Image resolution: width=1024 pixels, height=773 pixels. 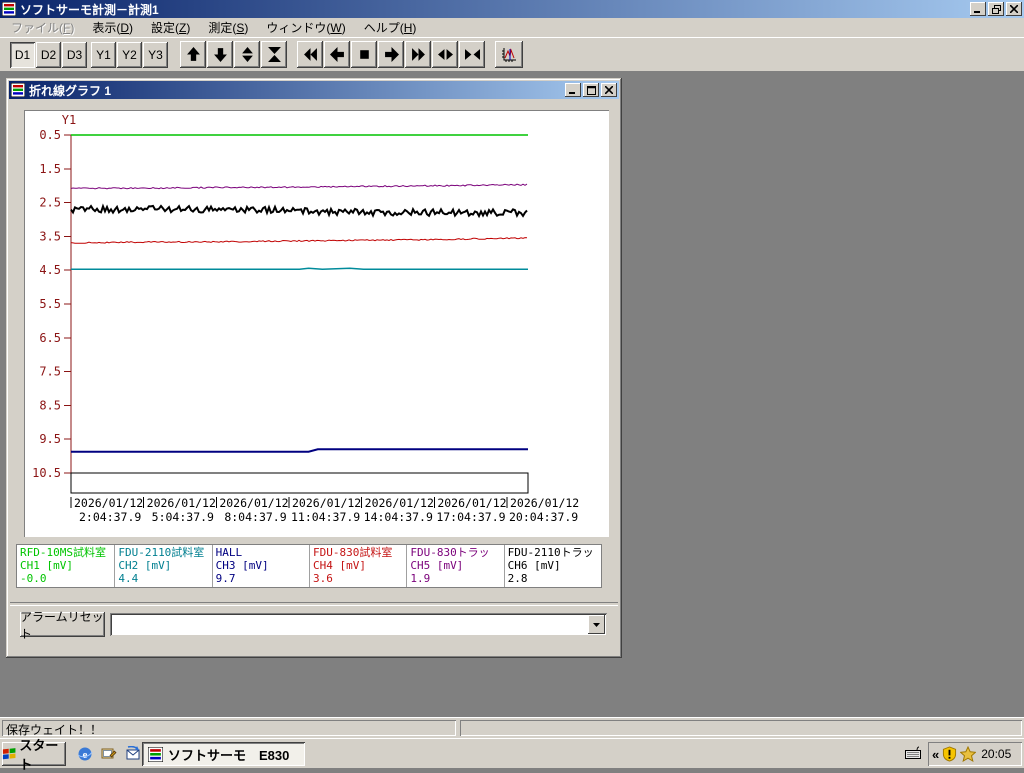 I want to click on expand-horizontal-button, so click(x=445, y=54).